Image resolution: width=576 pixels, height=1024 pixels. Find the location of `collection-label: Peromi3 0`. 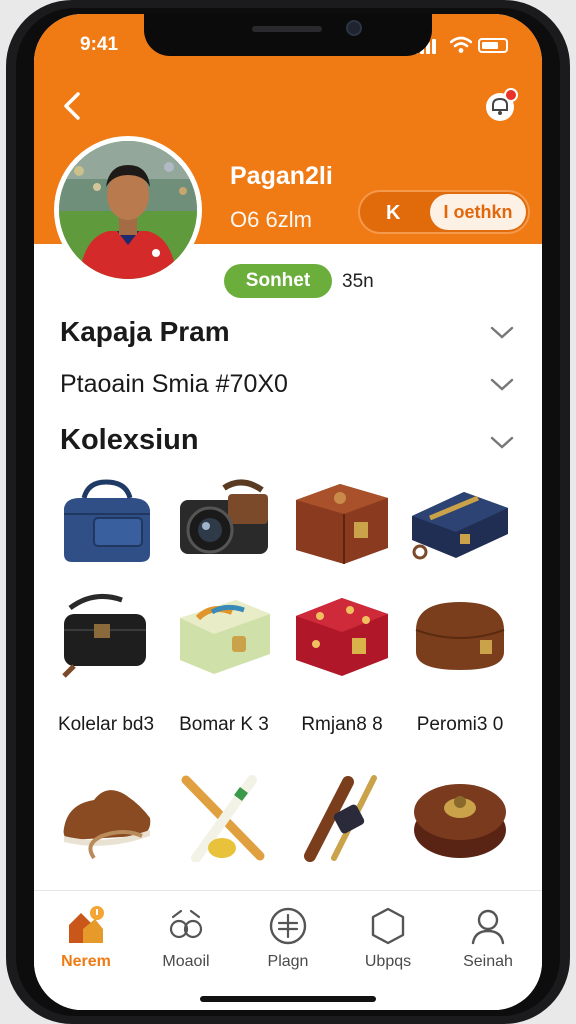

collection-label: Peromi3 0 is located at coordinates (460, 724).